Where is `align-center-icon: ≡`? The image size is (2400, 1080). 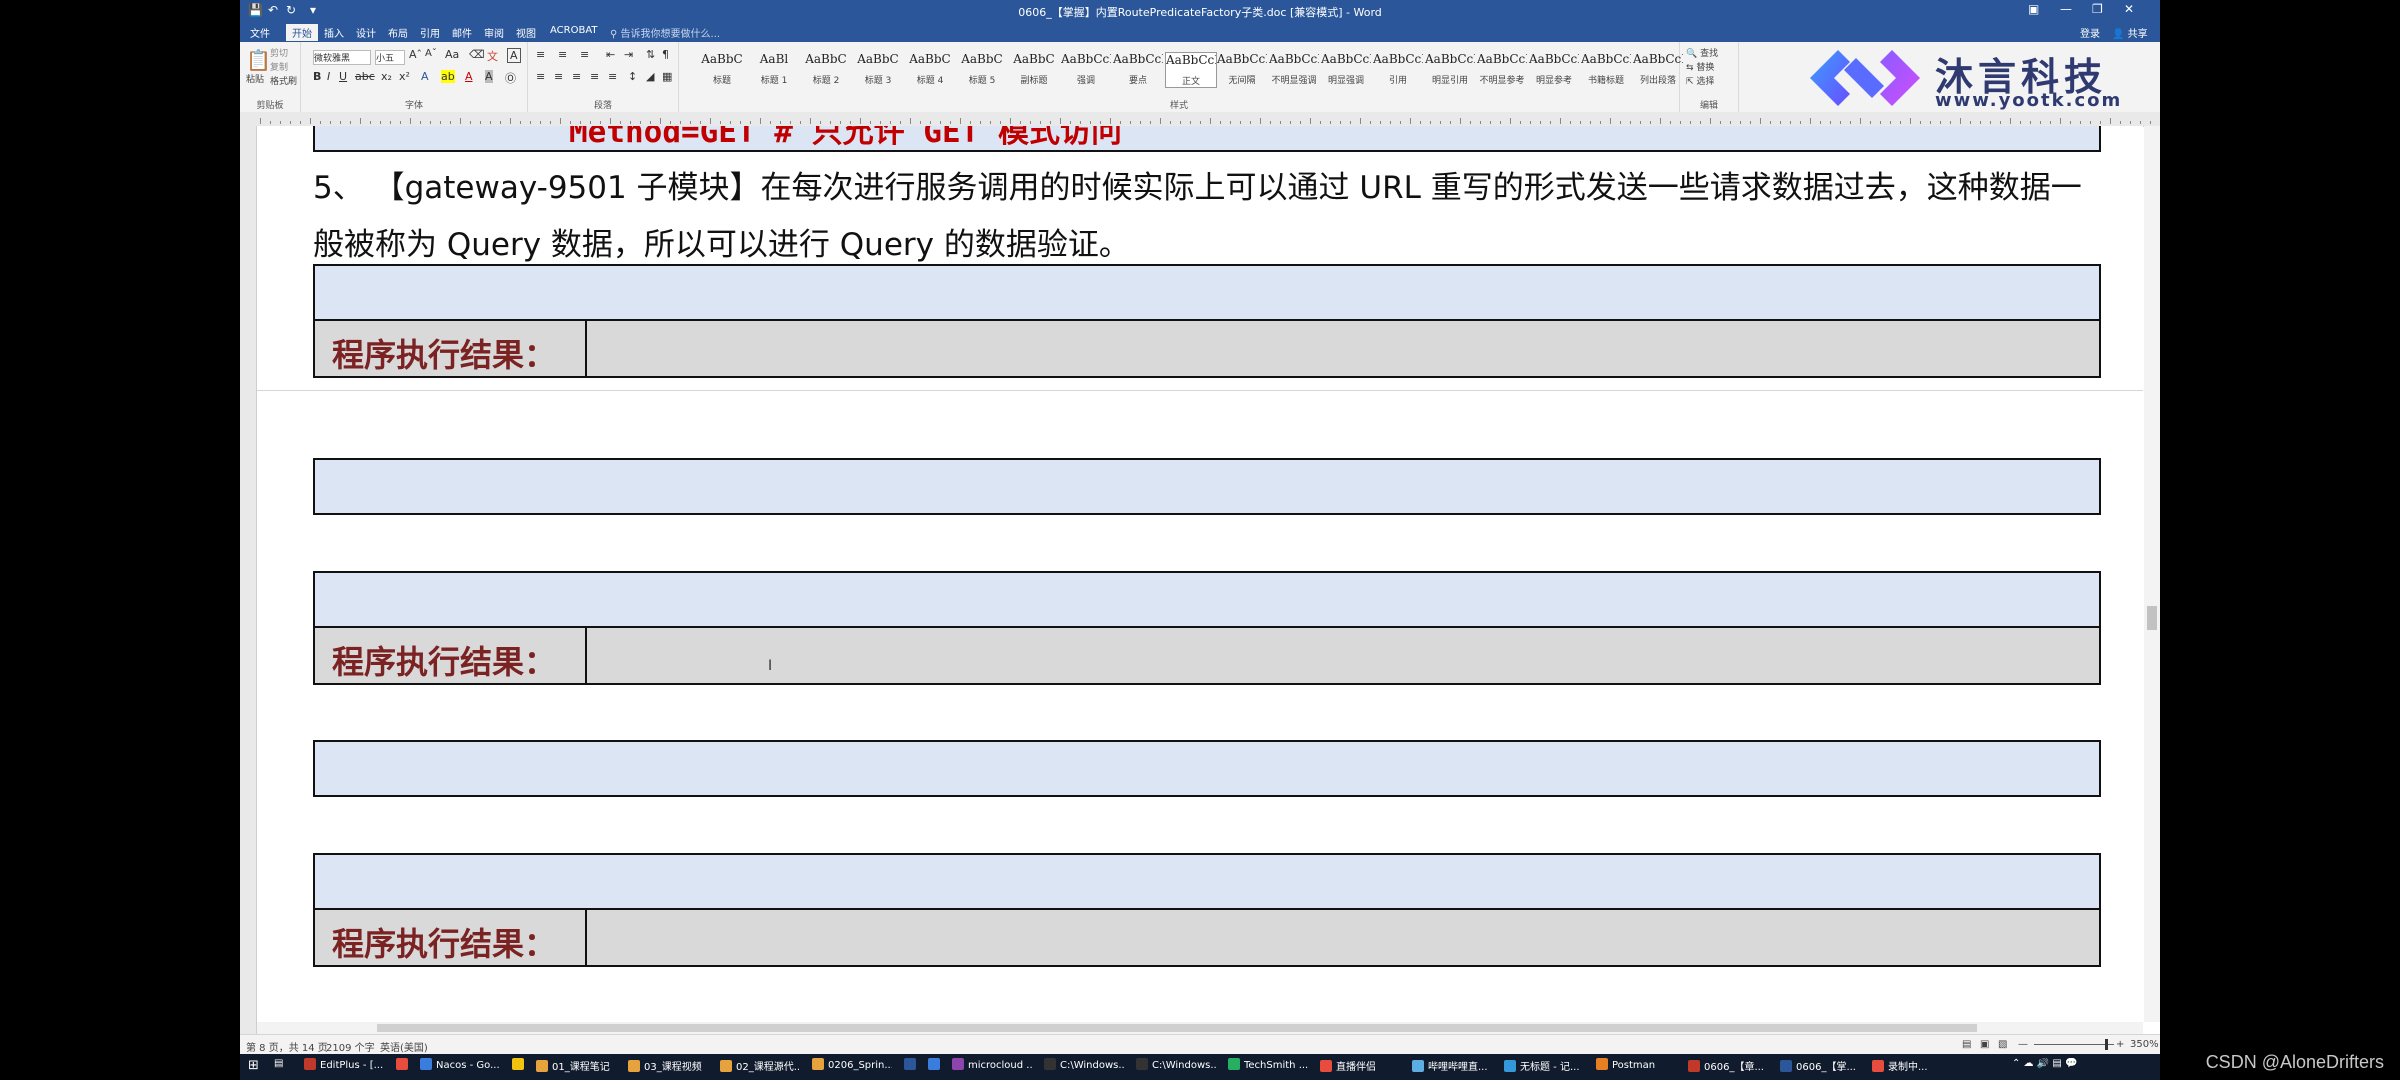 align-center-icon: ≡ is located at coordinates (558, 76).